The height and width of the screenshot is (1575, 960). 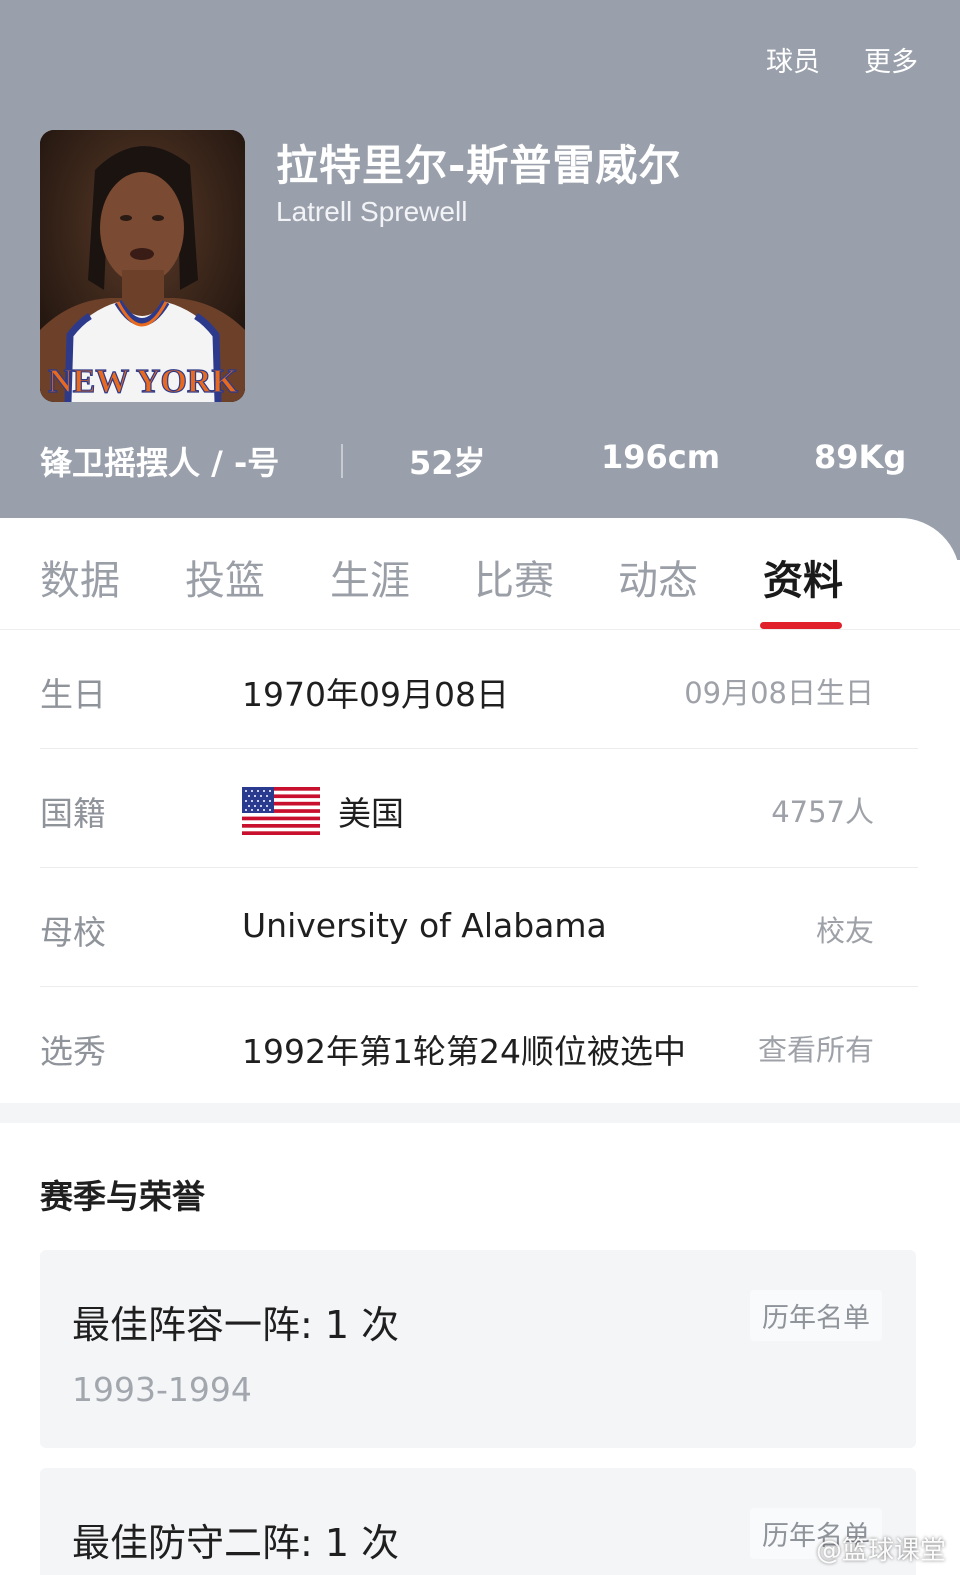 What do you see at coordinates (842, 59) in the screenshot?
I see `top-nav: 球员 更多` at bounding box center [842, 59].